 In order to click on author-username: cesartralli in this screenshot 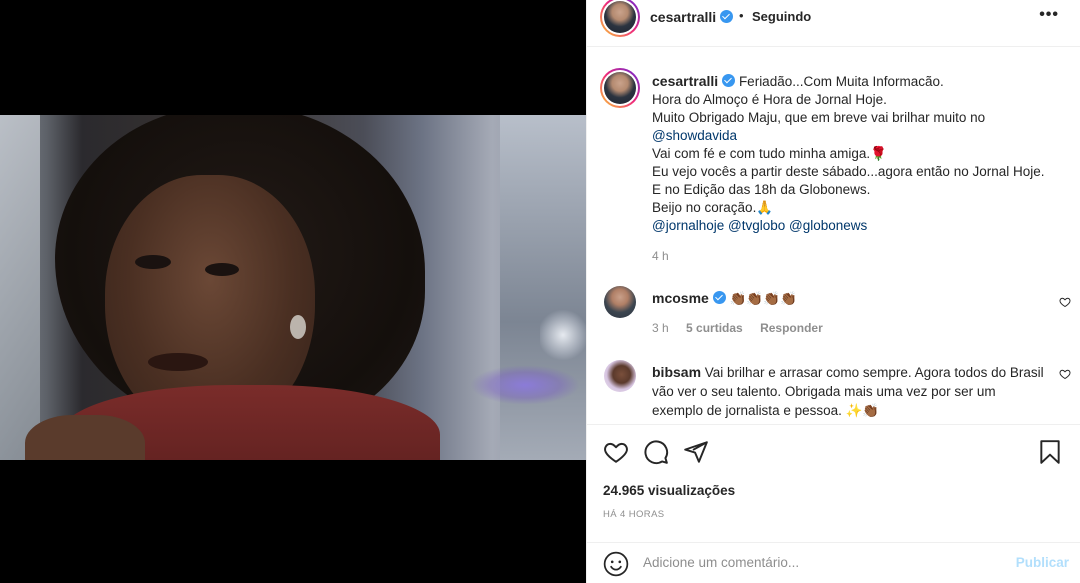, I will do `click(683, 17)`.